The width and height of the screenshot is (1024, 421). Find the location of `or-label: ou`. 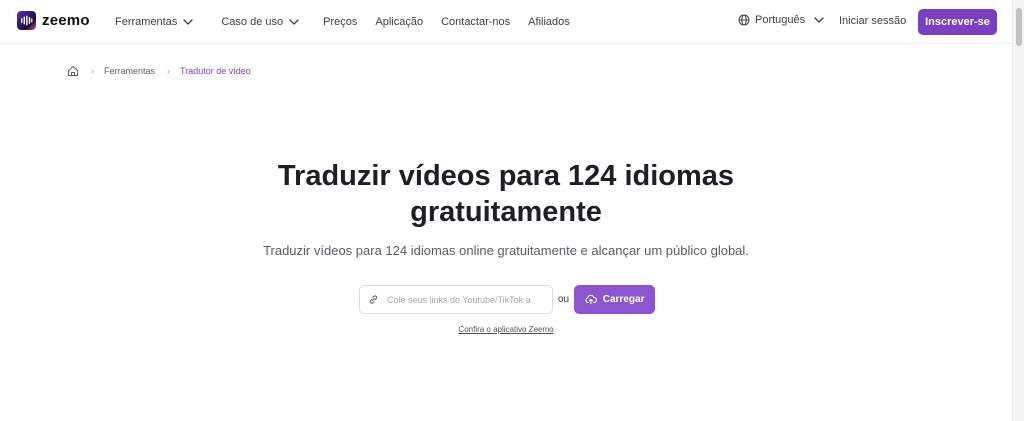

or-label: ou is located at coordinates (564, 299).